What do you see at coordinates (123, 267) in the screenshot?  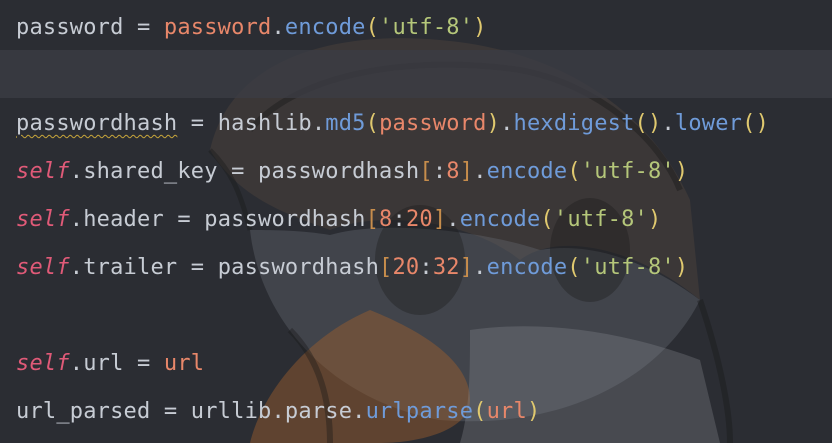 I see `code-token: .trailer` at bounding box center [123, 267].